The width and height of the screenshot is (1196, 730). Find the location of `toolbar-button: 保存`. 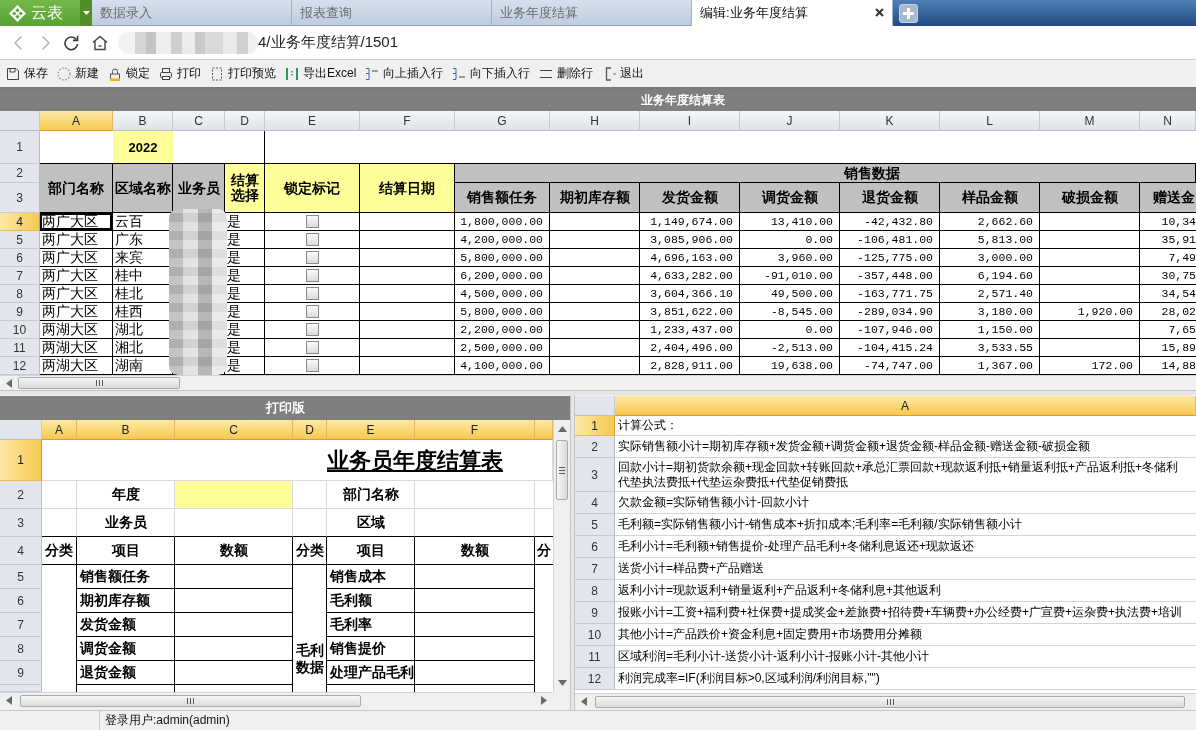

toolbar-button: 保存 is located at coordinates (27, 73).